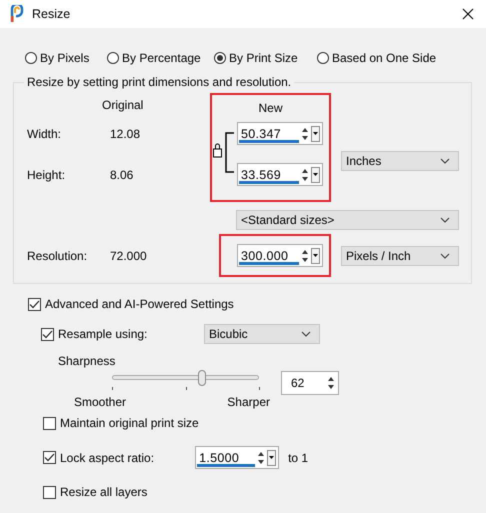  What do you see at coordinates (131, 304) in the screenshot?
I see `checkbox-option: Advanced and AI-Powered Settings` at bounding box center [131, 304].